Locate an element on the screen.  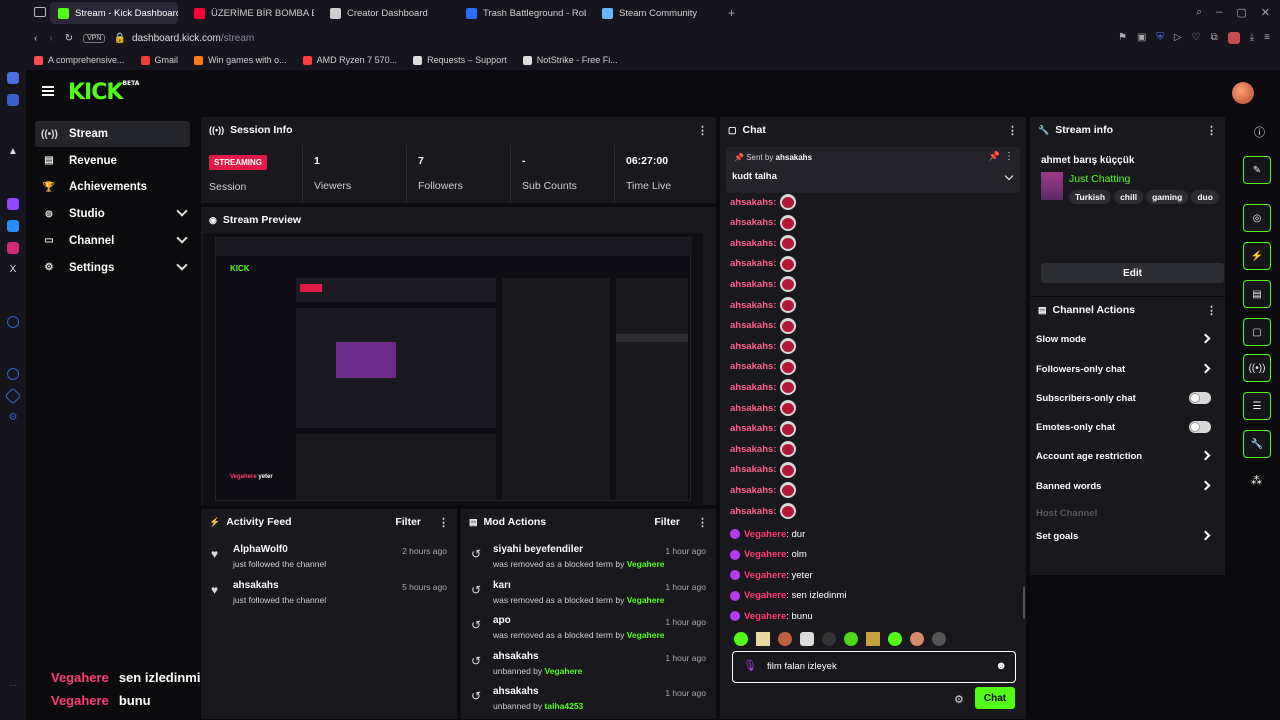
browser-tab: Steam Community is located at coordinates (658, 13).